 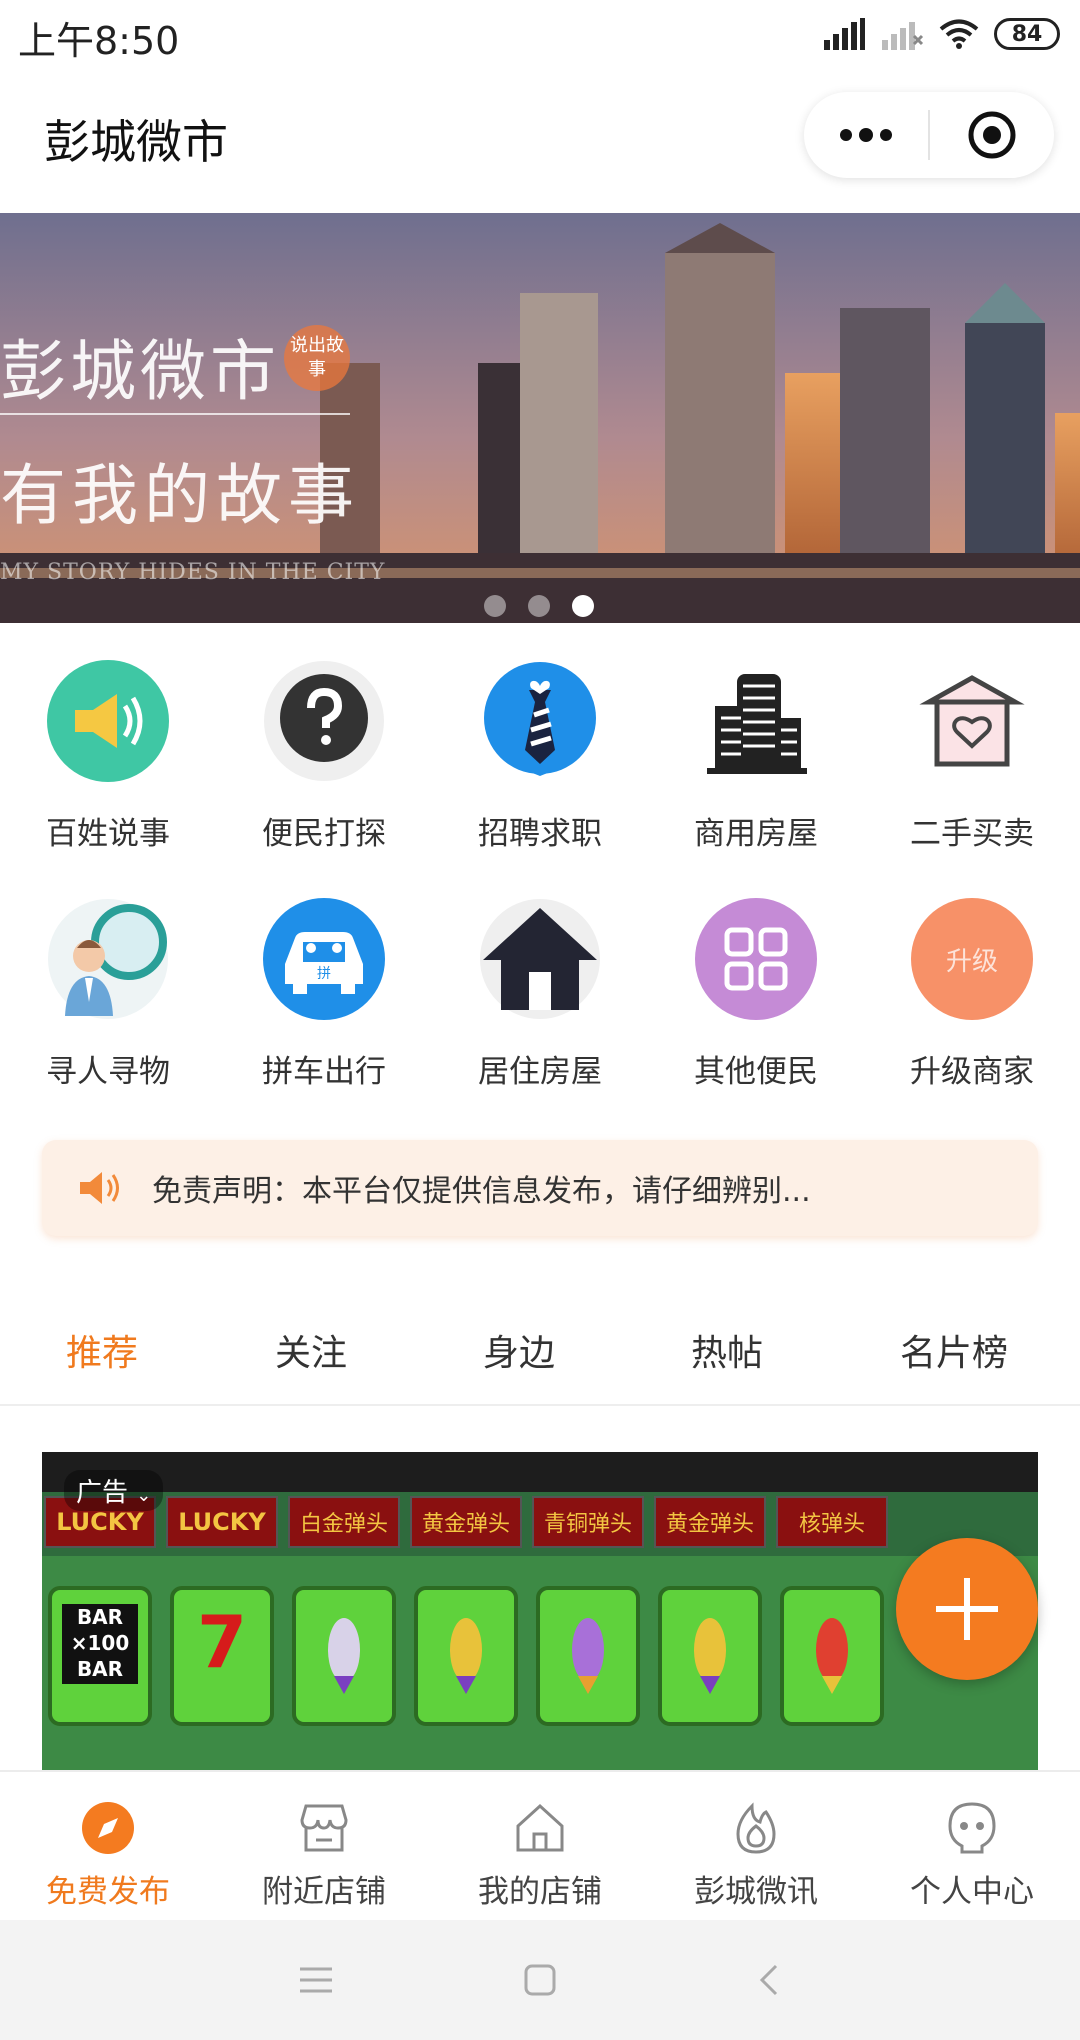 What do you see at coordinates (954, 1350) in the screenshot?
I see `tab-card-rank: 名片榜` at bounding box center [954, 1350].